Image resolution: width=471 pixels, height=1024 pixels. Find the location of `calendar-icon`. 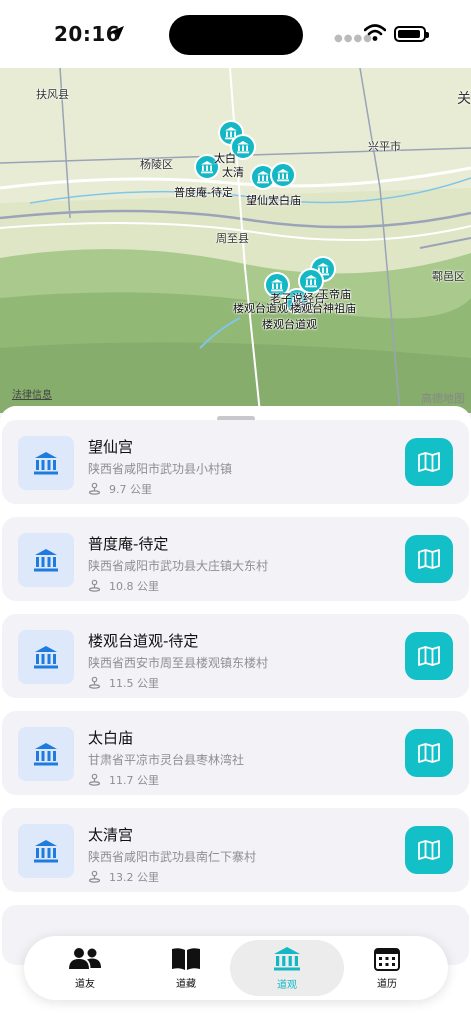

calendar-icon is located at coordinates (387, 959).